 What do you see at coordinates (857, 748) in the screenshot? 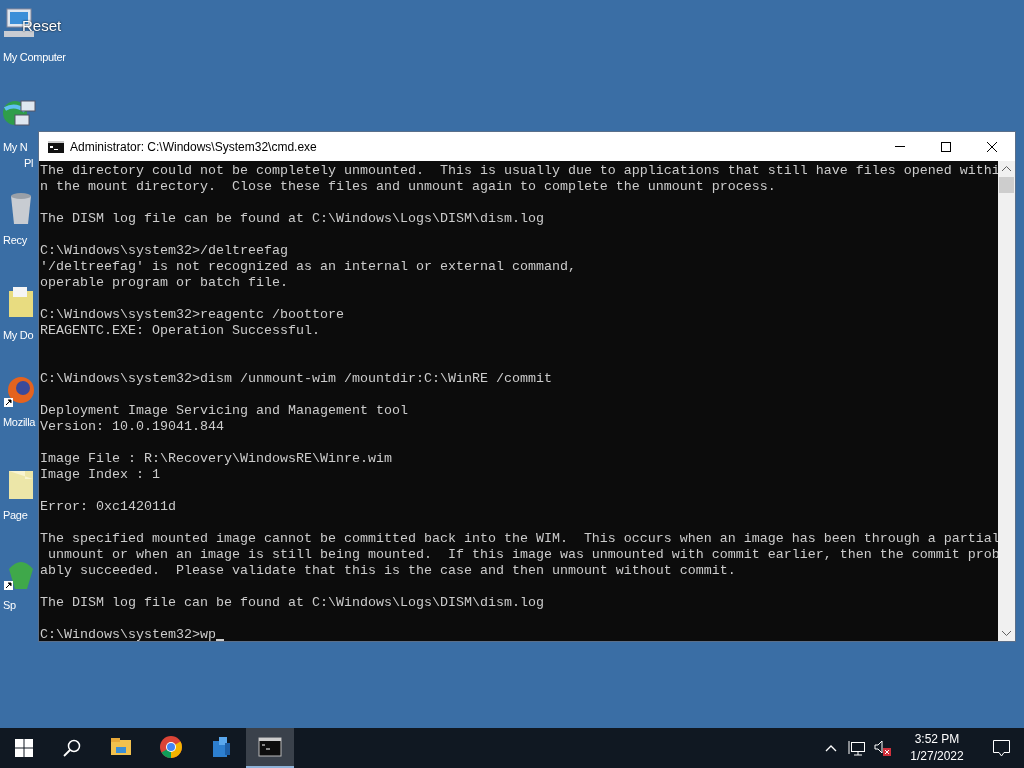
I see `network-icon` at bounding box center [857, 748].